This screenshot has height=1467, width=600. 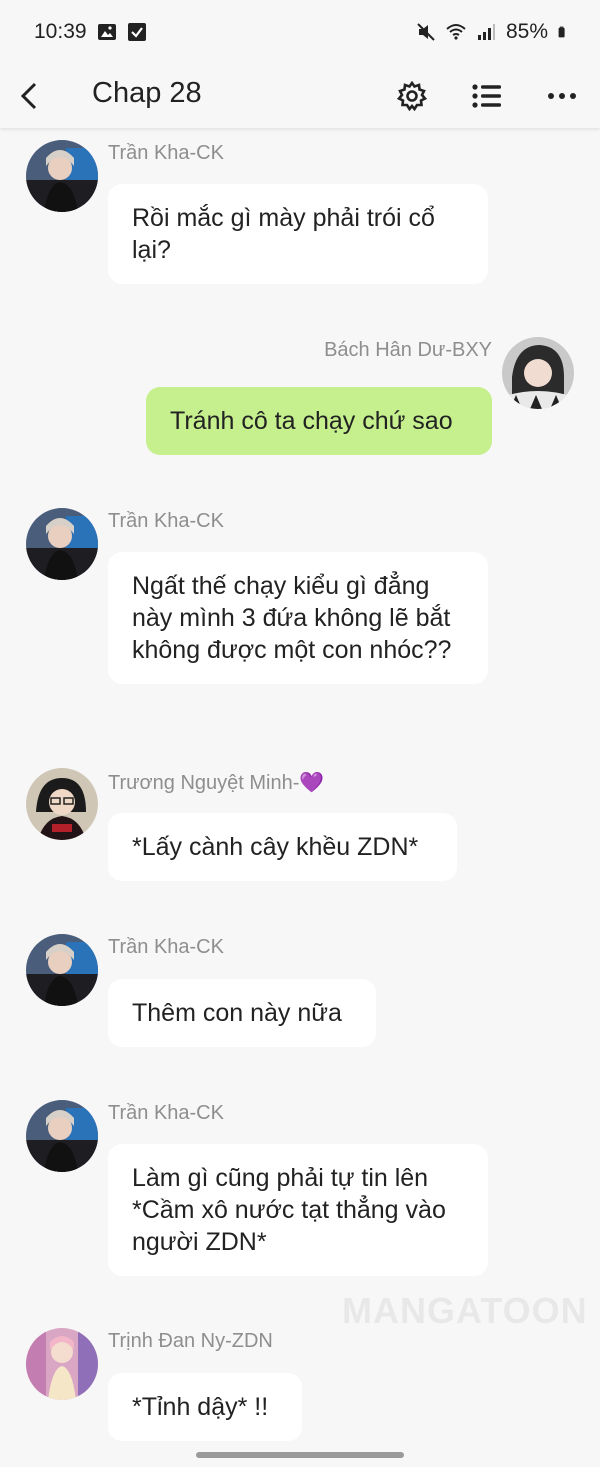 I want to click on signal-icon, so click(x=486, y=32).